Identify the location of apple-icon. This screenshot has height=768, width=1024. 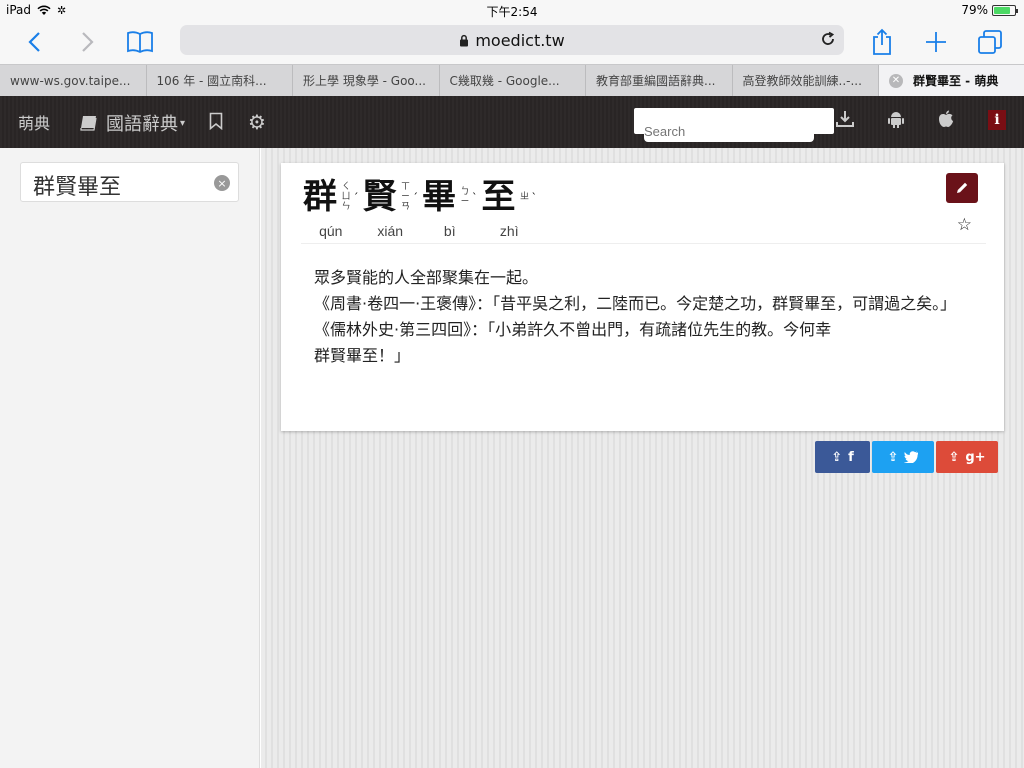
(946, 118).